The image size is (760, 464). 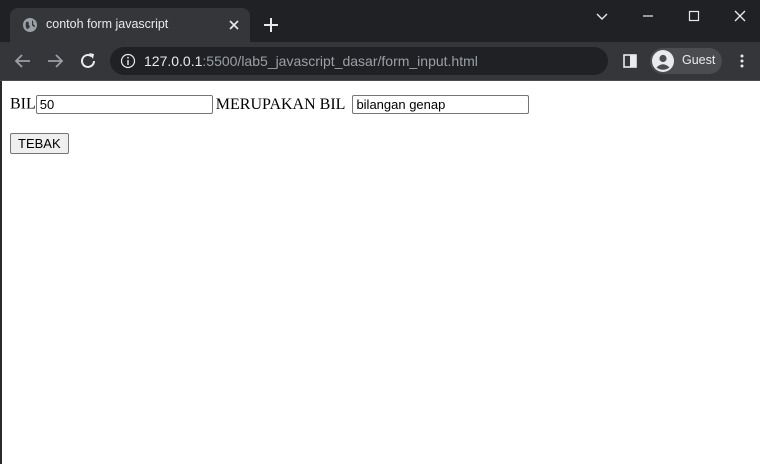 What do you see at coordinates (630, 61) in the screenshot?
I see `side-panel-icon` at bounding box center [630, 61].